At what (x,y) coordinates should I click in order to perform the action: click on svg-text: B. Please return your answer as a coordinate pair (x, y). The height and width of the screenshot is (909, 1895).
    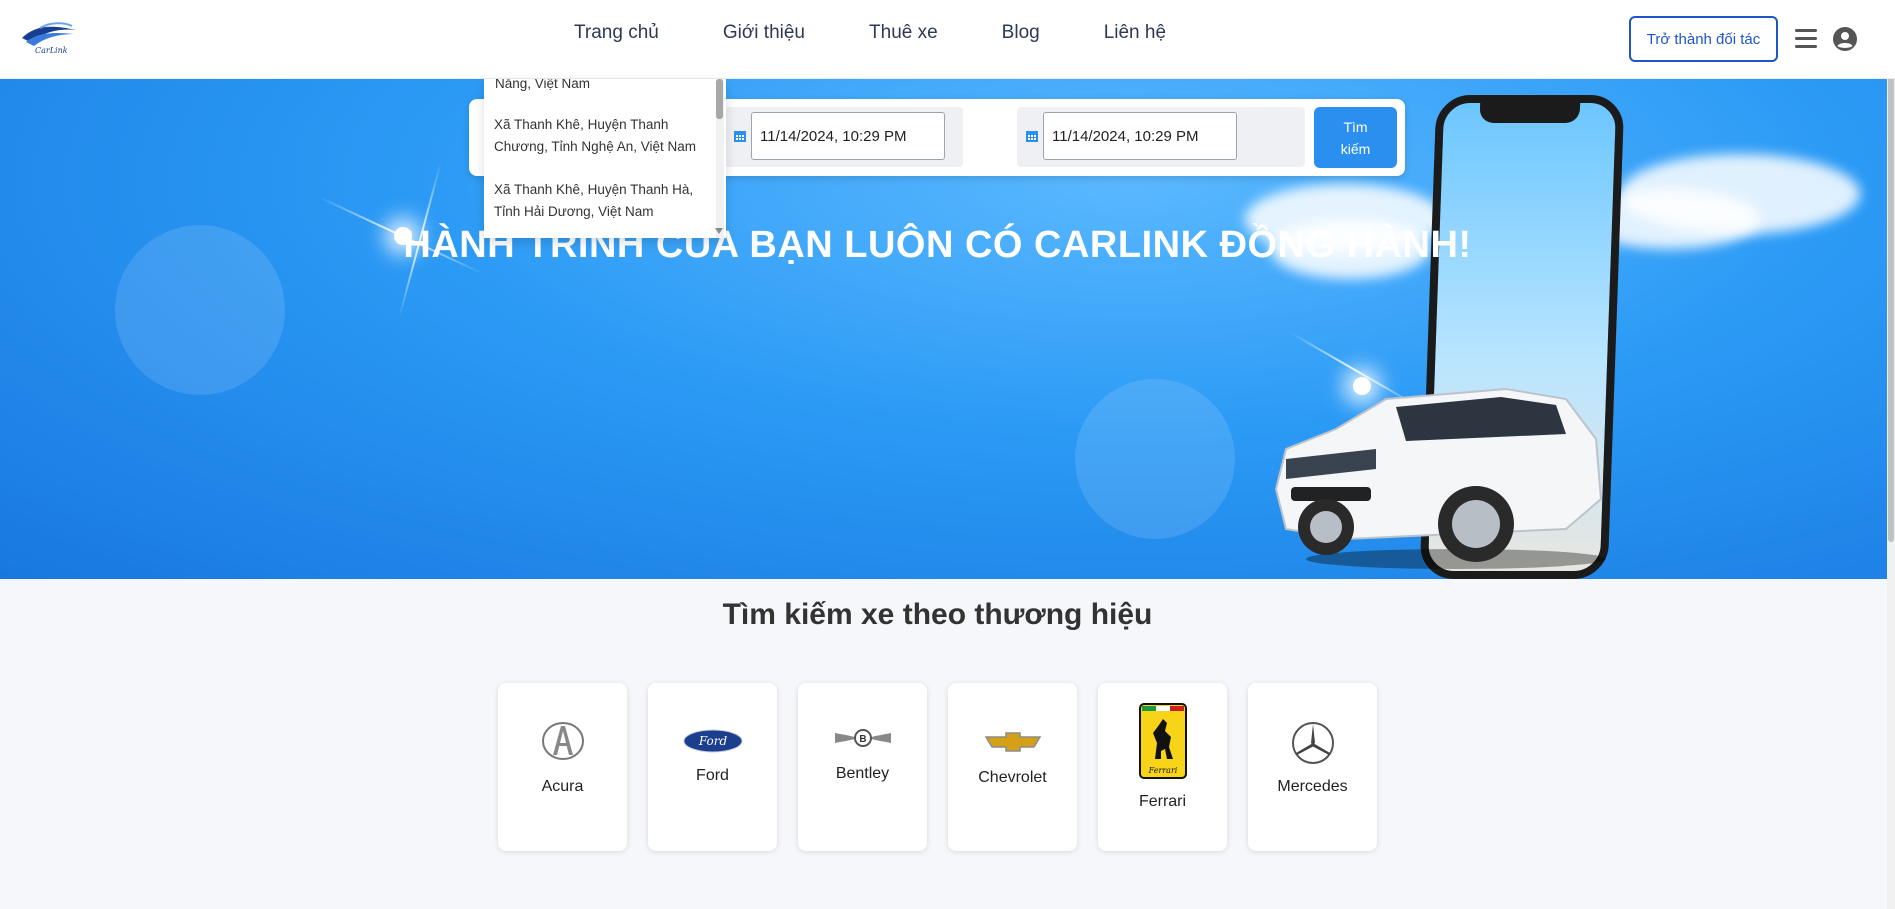
    Looking at the image, I should click on (862, 739).